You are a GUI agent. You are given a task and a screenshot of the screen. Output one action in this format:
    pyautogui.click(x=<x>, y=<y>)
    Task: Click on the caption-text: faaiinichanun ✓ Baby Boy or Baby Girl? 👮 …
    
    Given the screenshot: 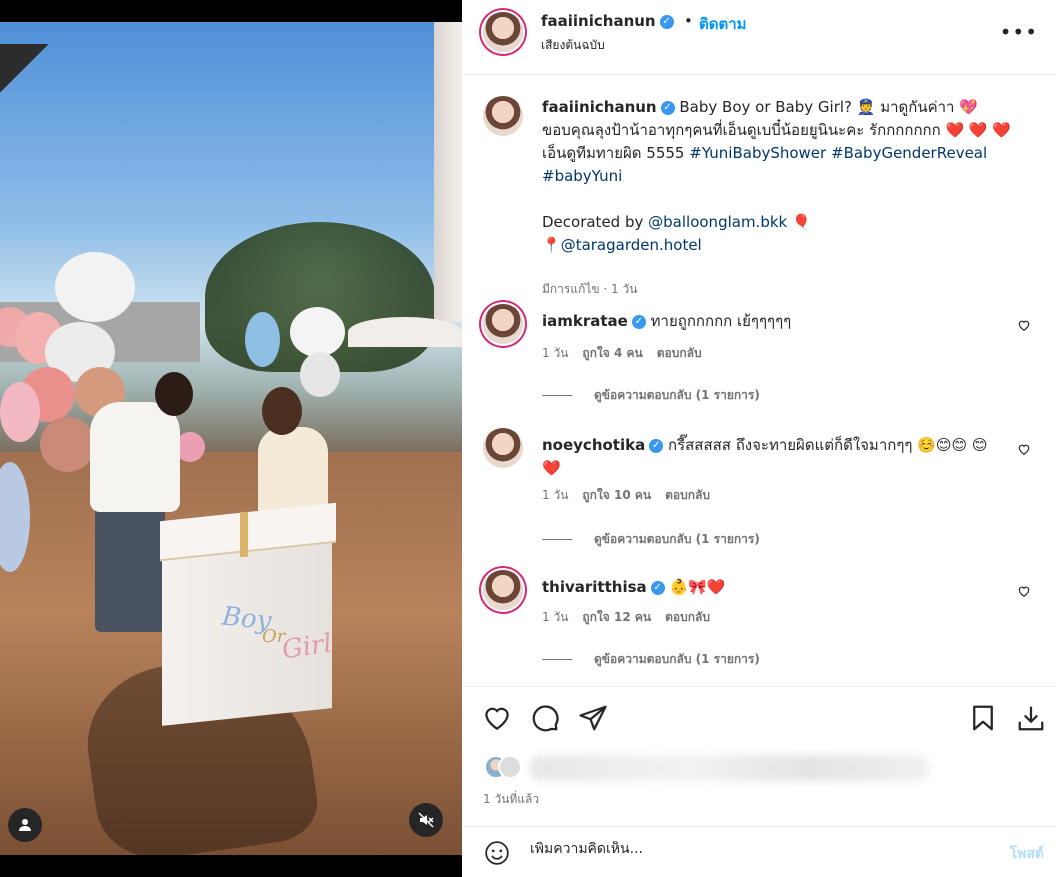 What is the action you would take?
    pyautogui.click(x=782, y=176)
    